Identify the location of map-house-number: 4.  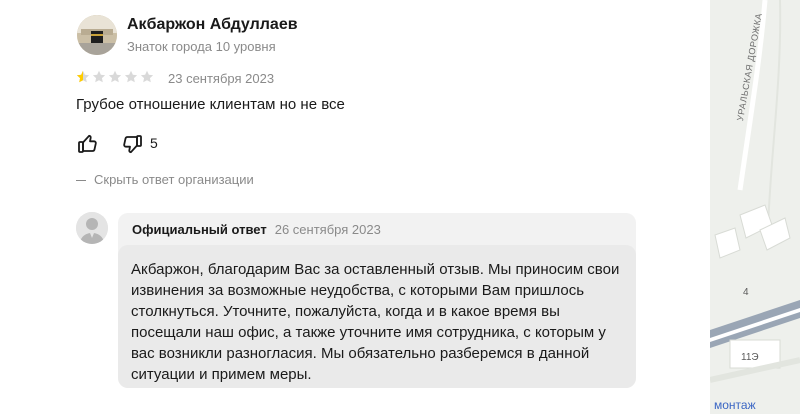
(746, 292).